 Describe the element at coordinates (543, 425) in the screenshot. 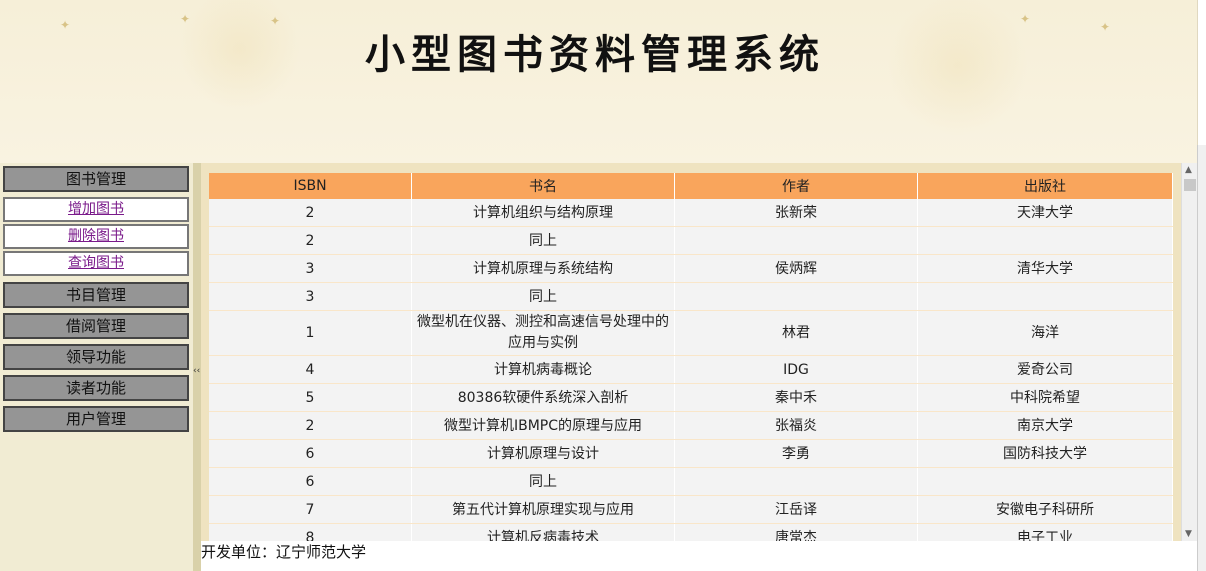

I see `cell-title: 微型计算机IBMPC的原理与应用` at that location.